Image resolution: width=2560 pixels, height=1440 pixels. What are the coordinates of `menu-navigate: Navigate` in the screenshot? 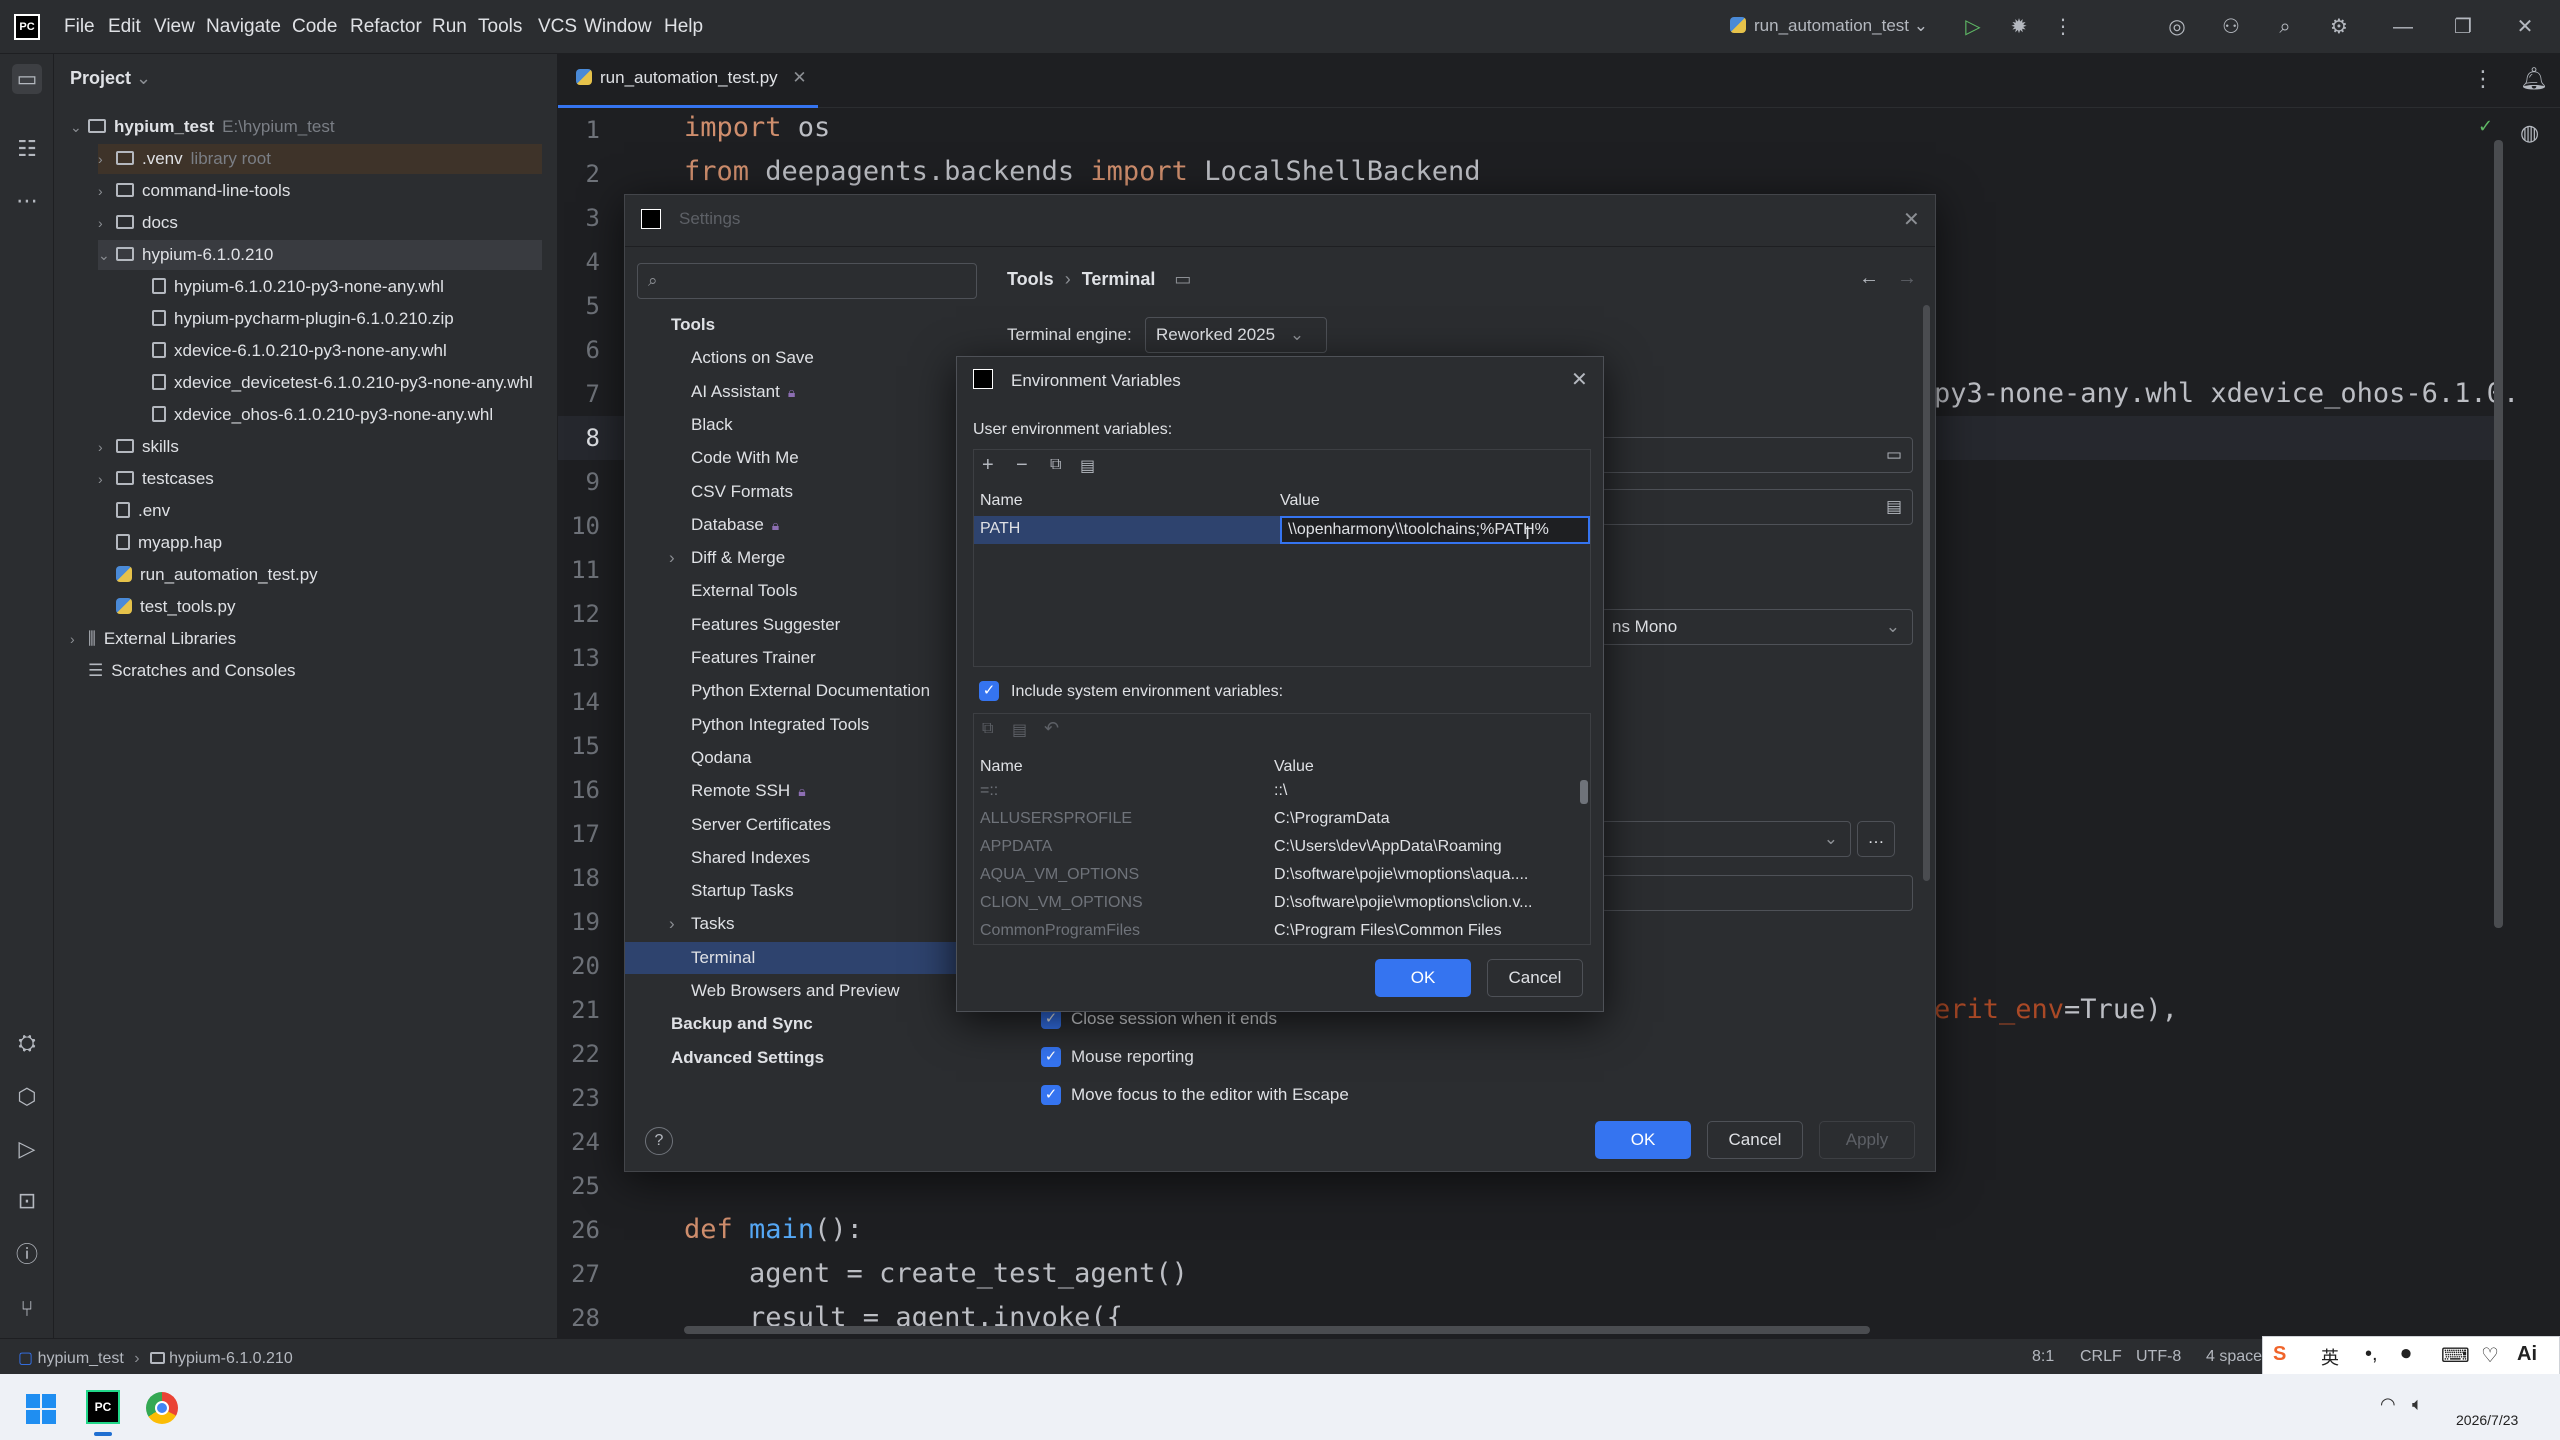 It's located at (243, 27).